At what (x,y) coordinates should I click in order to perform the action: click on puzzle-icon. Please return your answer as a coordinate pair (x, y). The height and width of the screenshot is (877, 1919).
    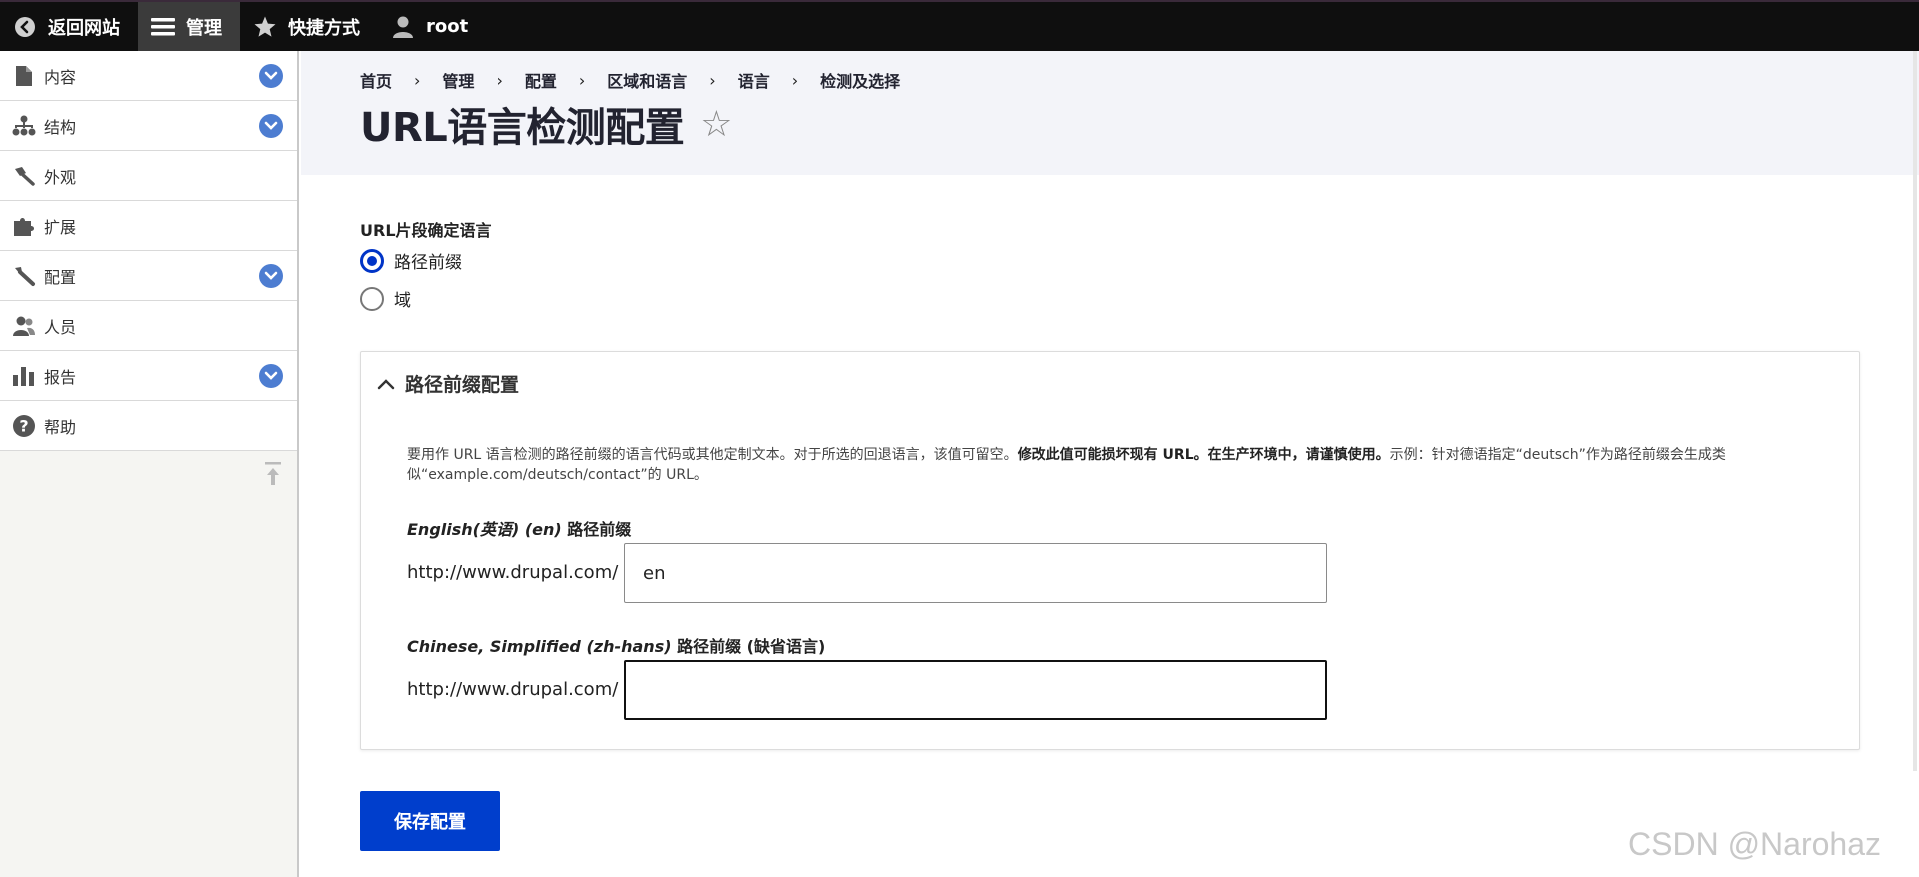
    Looking at the image, I should click on (24, 226).